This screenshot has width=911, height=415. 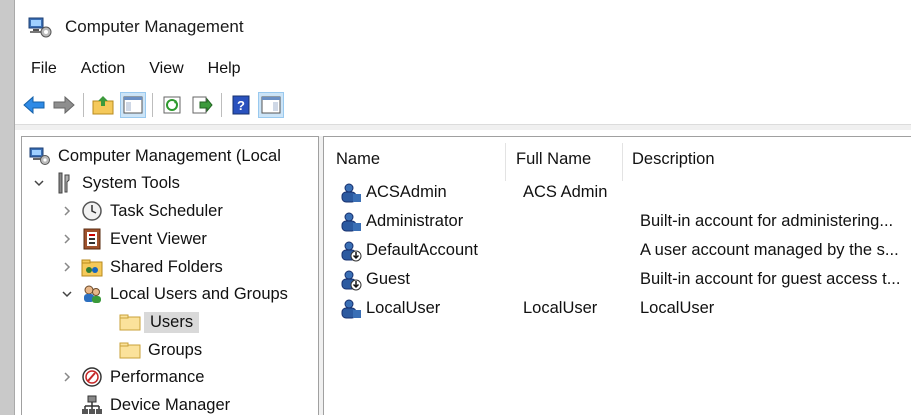 What do you see at coordinates (565, 159) in the screenshot?
I see `column-header-full-name: Full Name` at bounding box center [565, 159].